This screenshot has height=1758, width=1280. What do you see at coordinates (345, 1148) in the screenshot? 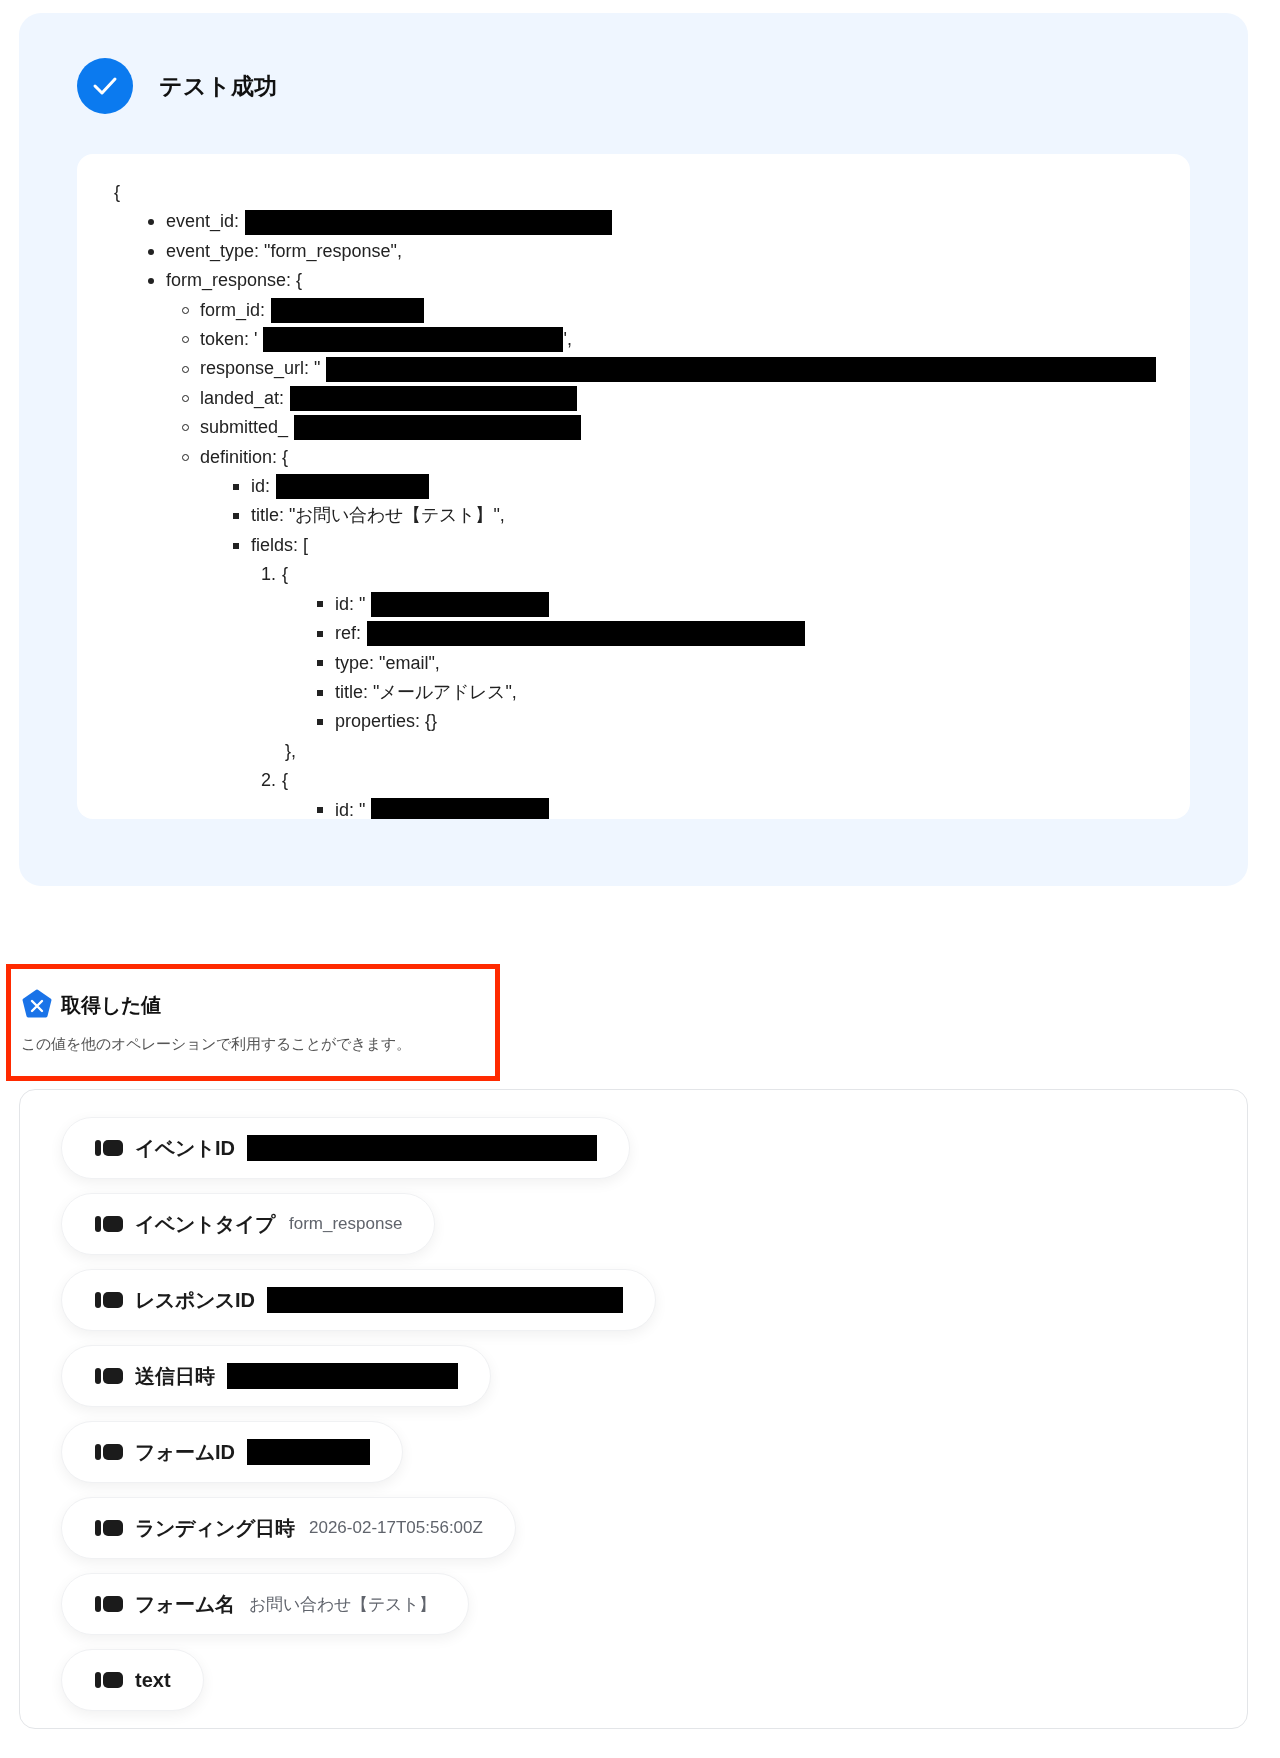
I see `value-chip: イベントID` at bounding box center [345, 1148].